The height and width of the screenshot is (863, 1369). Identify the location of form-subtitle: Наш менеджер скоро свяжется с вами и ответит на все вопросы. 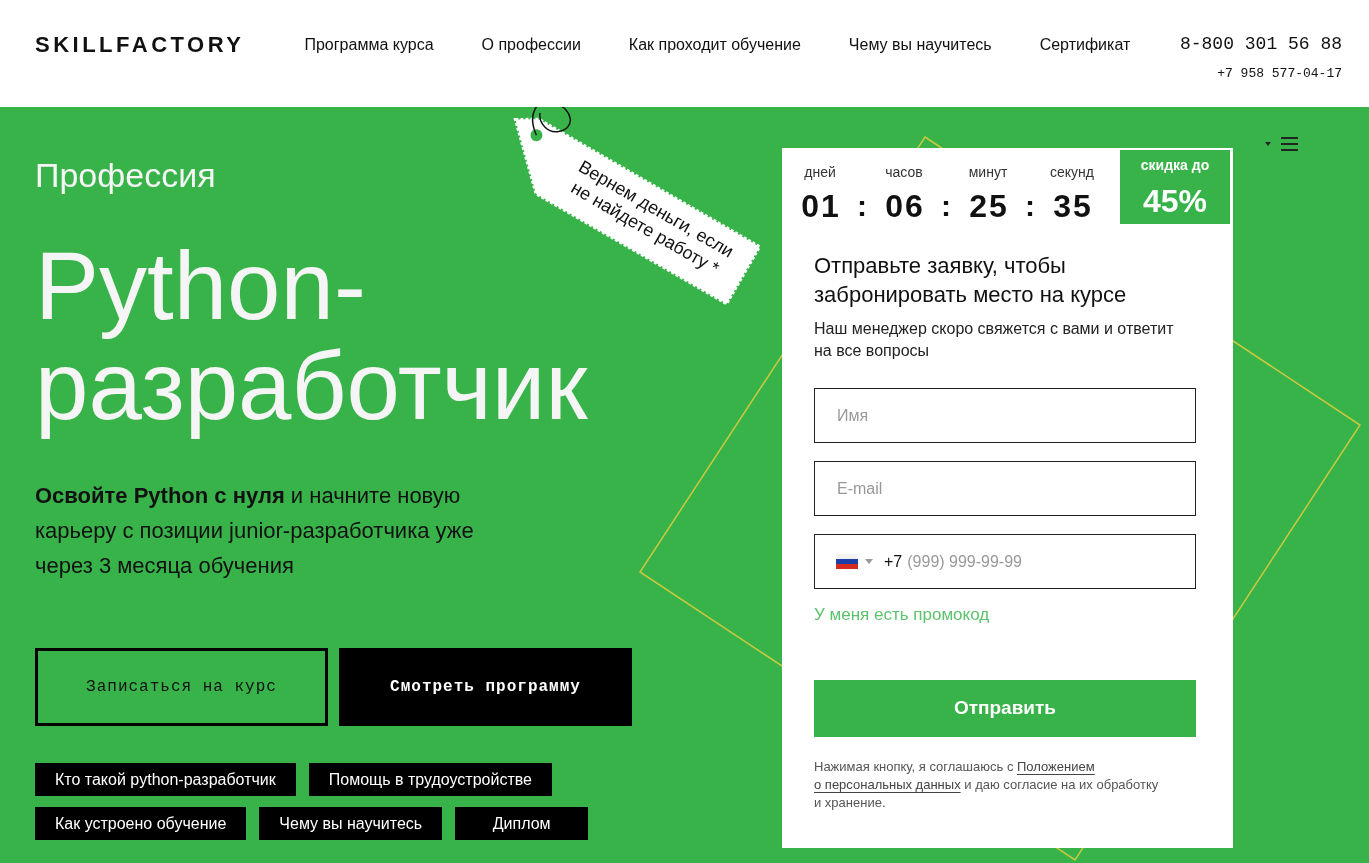
(994, 340).